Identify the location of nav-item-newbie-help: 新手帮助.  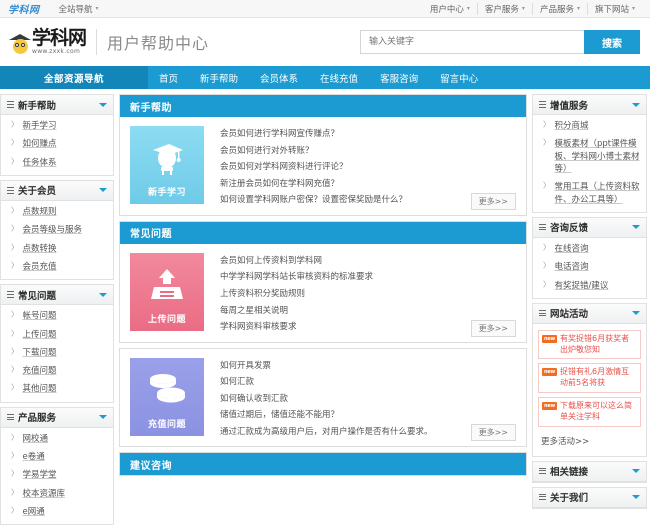
(219, 77).